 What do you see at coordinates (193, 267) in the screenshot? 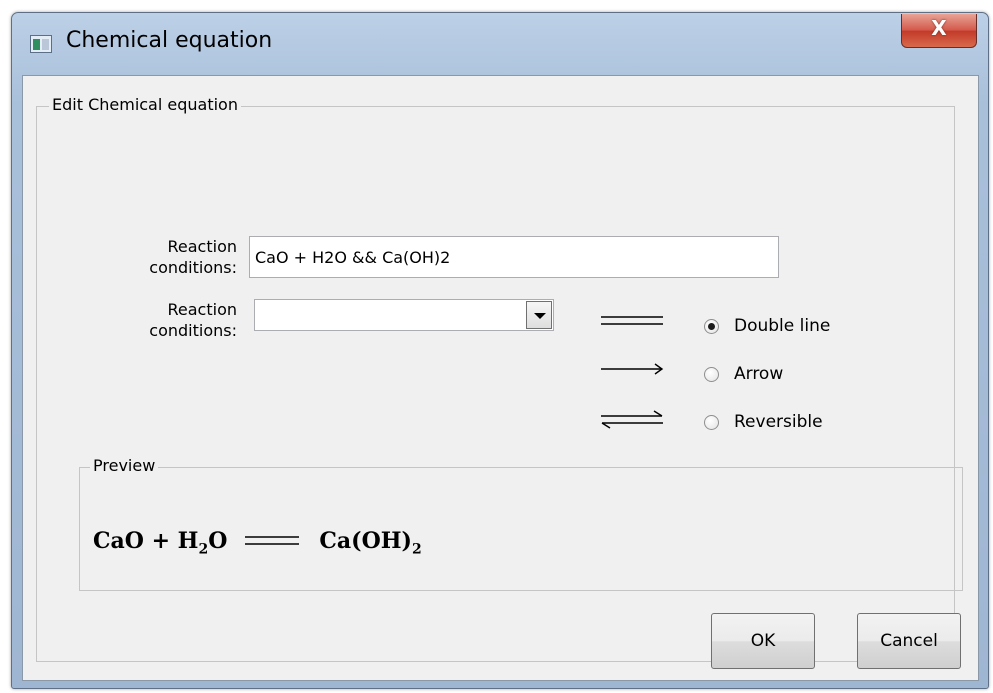
I see `equation-label-line2: conditions:` at bounding box center [193, 267].